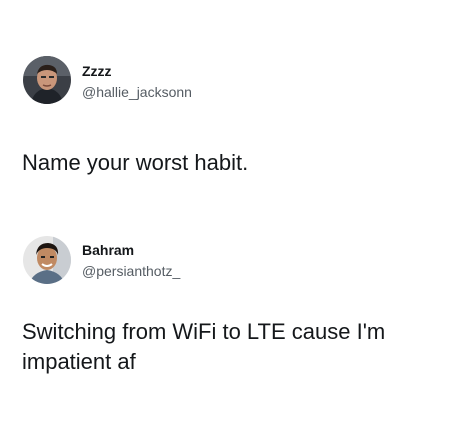 The height and width of the screenshot is (427, 460). I want to click on tweet-text: Name your worst habit., so click(135, 162).